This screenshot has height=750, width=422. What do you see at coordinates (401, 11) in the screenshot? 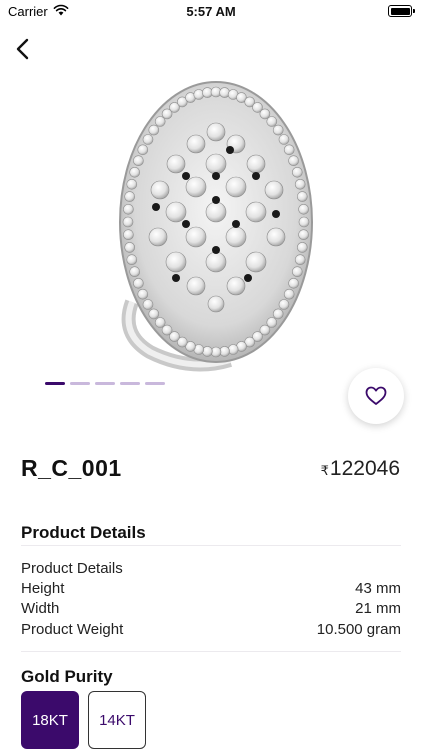
I see `battery-icon` at bounding box center [401, 11].